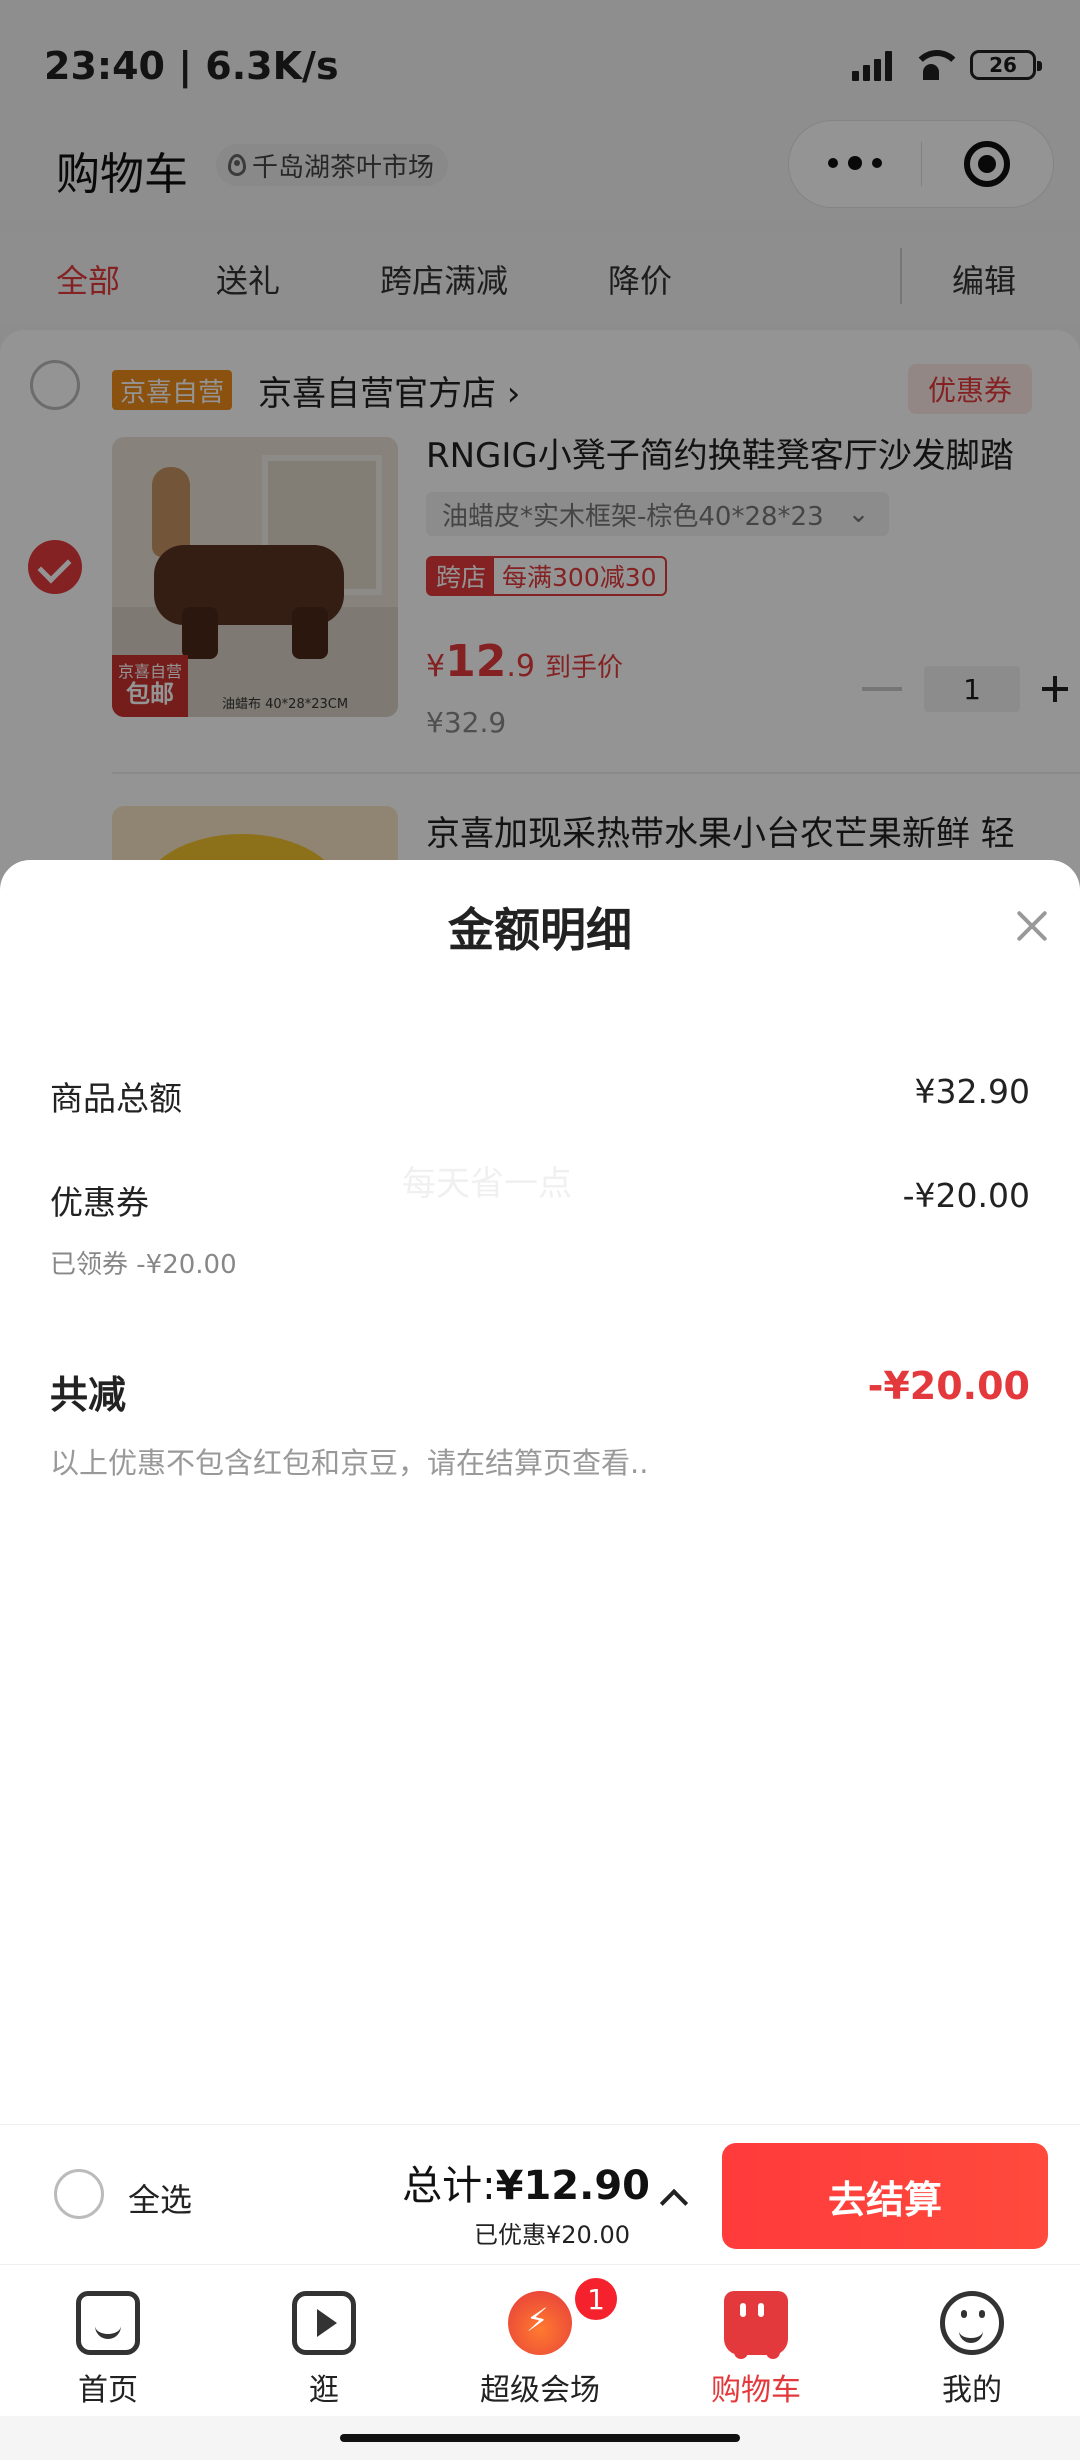 Image resolution: width=1080 pixels, height=2460 pixels. I want to click on chevron-up-icon, so click(674, 2203).